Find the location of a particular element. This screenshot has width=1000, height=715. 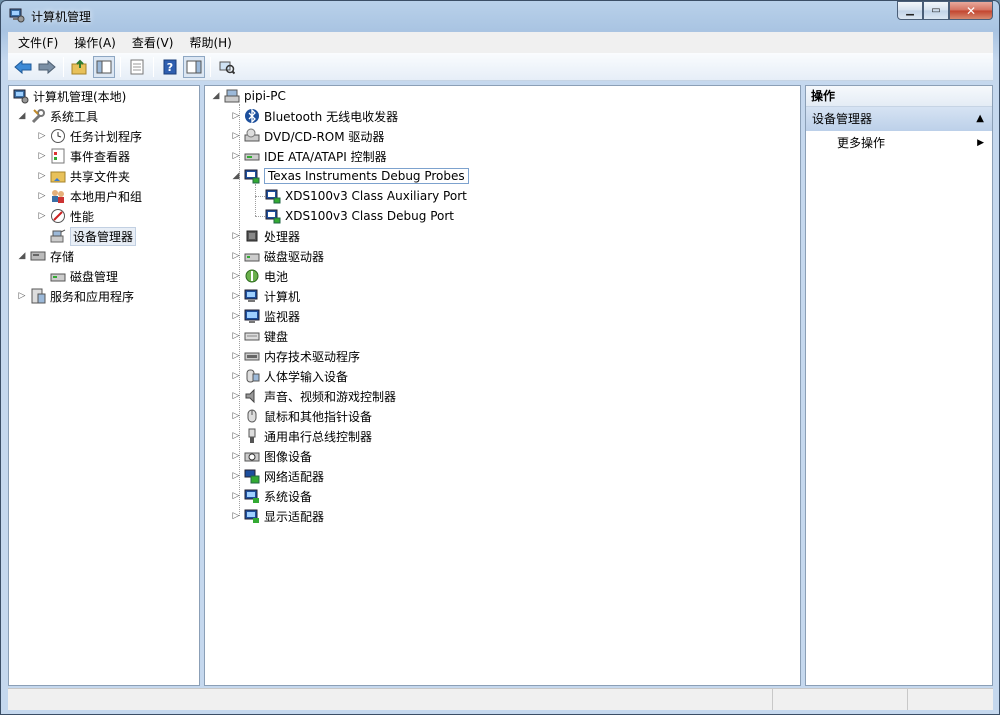

back-button is located at coordinates (23, 67).